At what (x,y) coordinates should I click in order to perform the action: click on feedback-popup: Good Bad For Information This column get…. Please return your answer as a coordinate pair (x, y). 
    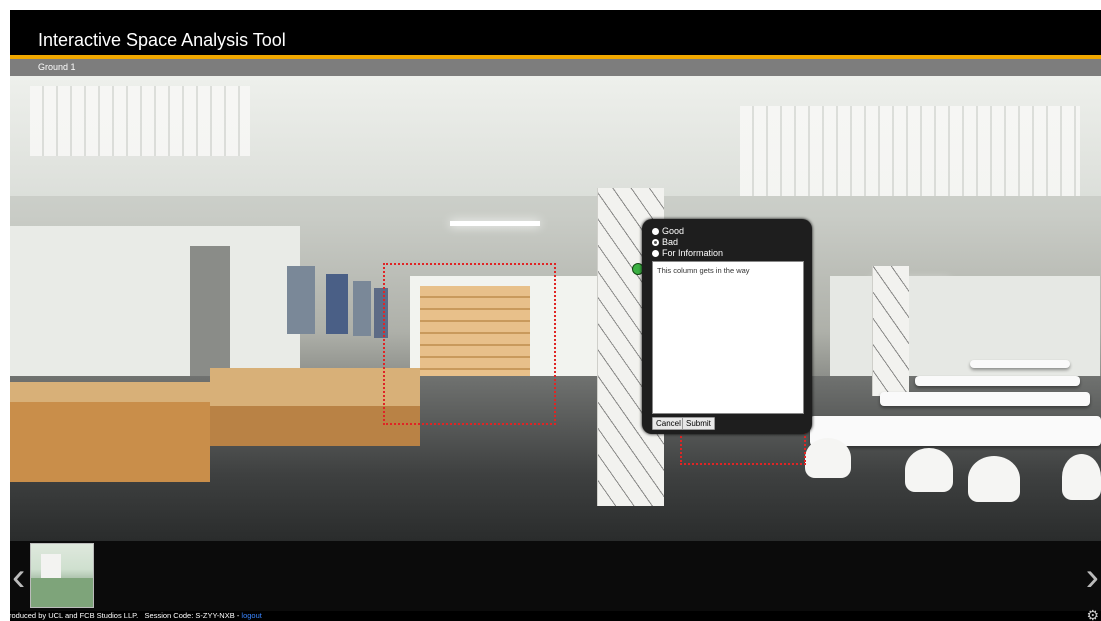
    Looking at the image, I should click on (727, 326).